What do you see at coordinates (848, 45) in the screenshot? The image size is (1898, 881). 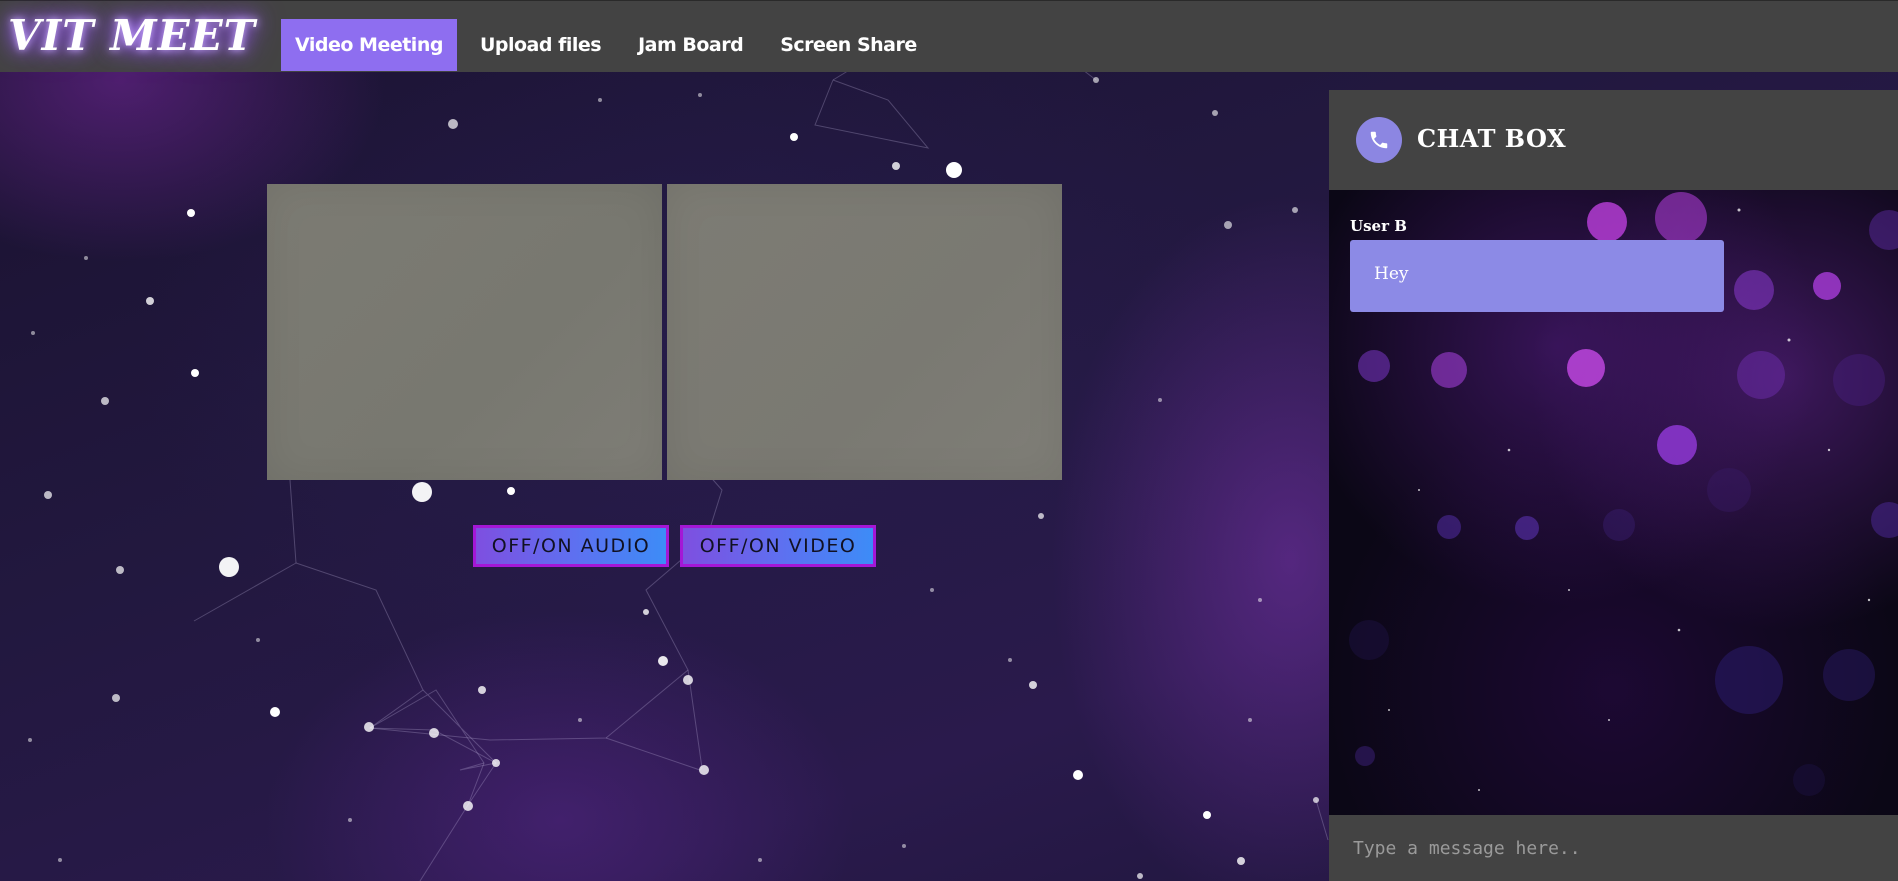 I see `nav-screen-share: Screen Share` at bounding box center [848, 45].